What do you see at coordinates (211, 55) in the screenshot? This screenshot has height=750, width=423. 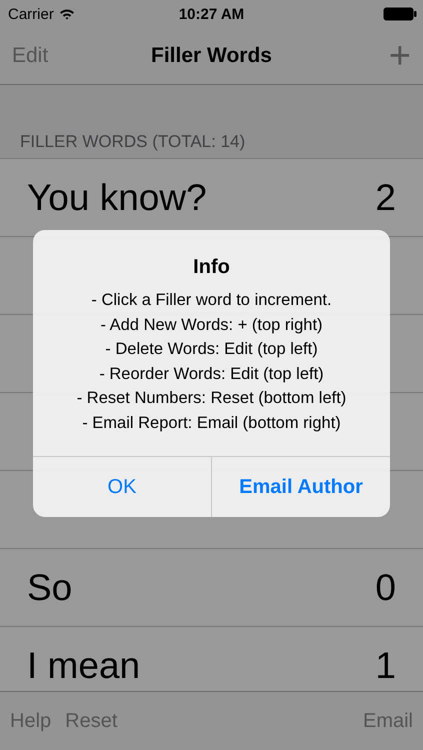 I see `screen-title: Filler Words` at bounding box center [211, 55].